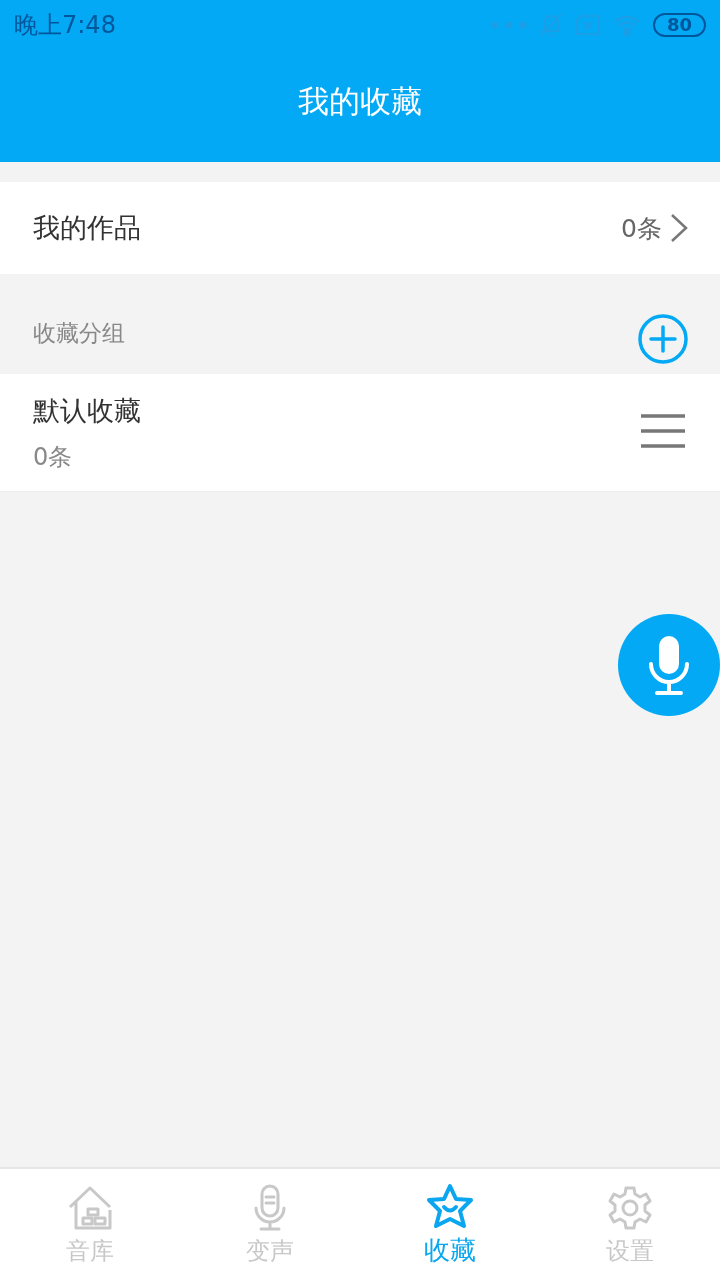 Image resolution: width=720 pixels, height=1280 pixels. Describe the element at coordinates (53, 457) in the screenshot. I see `group-count: 0条` at that location.